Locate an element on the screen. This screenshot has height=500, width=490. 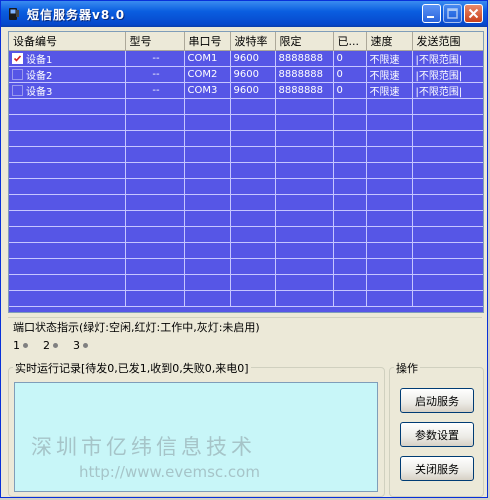
device-cell: 设备2 is located at coordinates (67, 74).